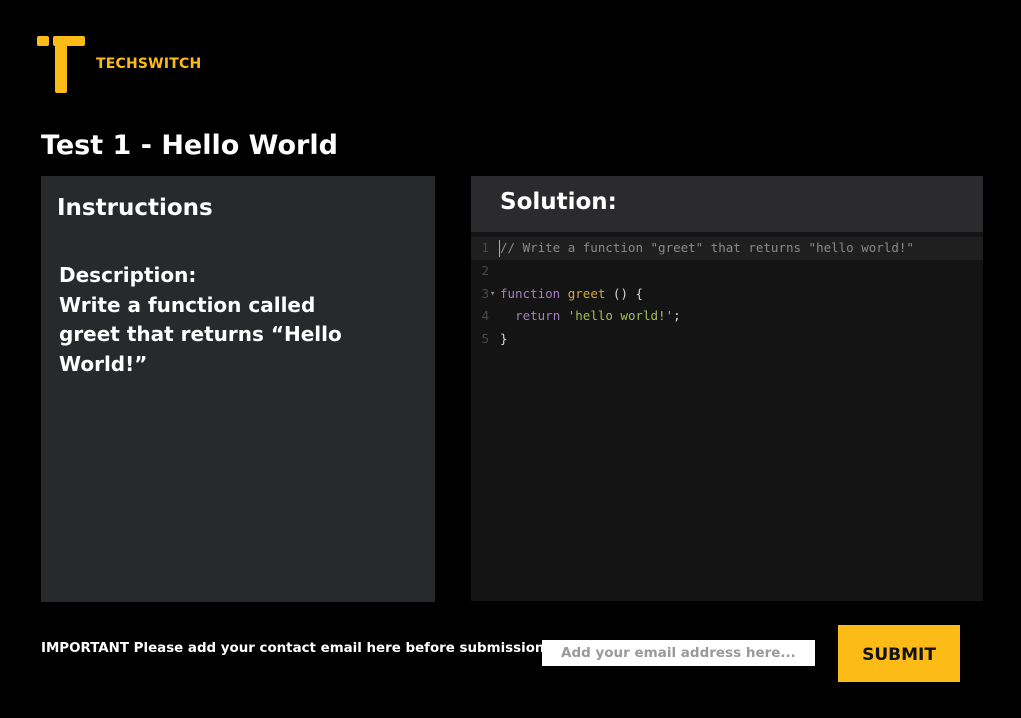 The height and width of the screenshot is (718, 1021). I want to click on code-punctuation: ;, so click(677, 316).